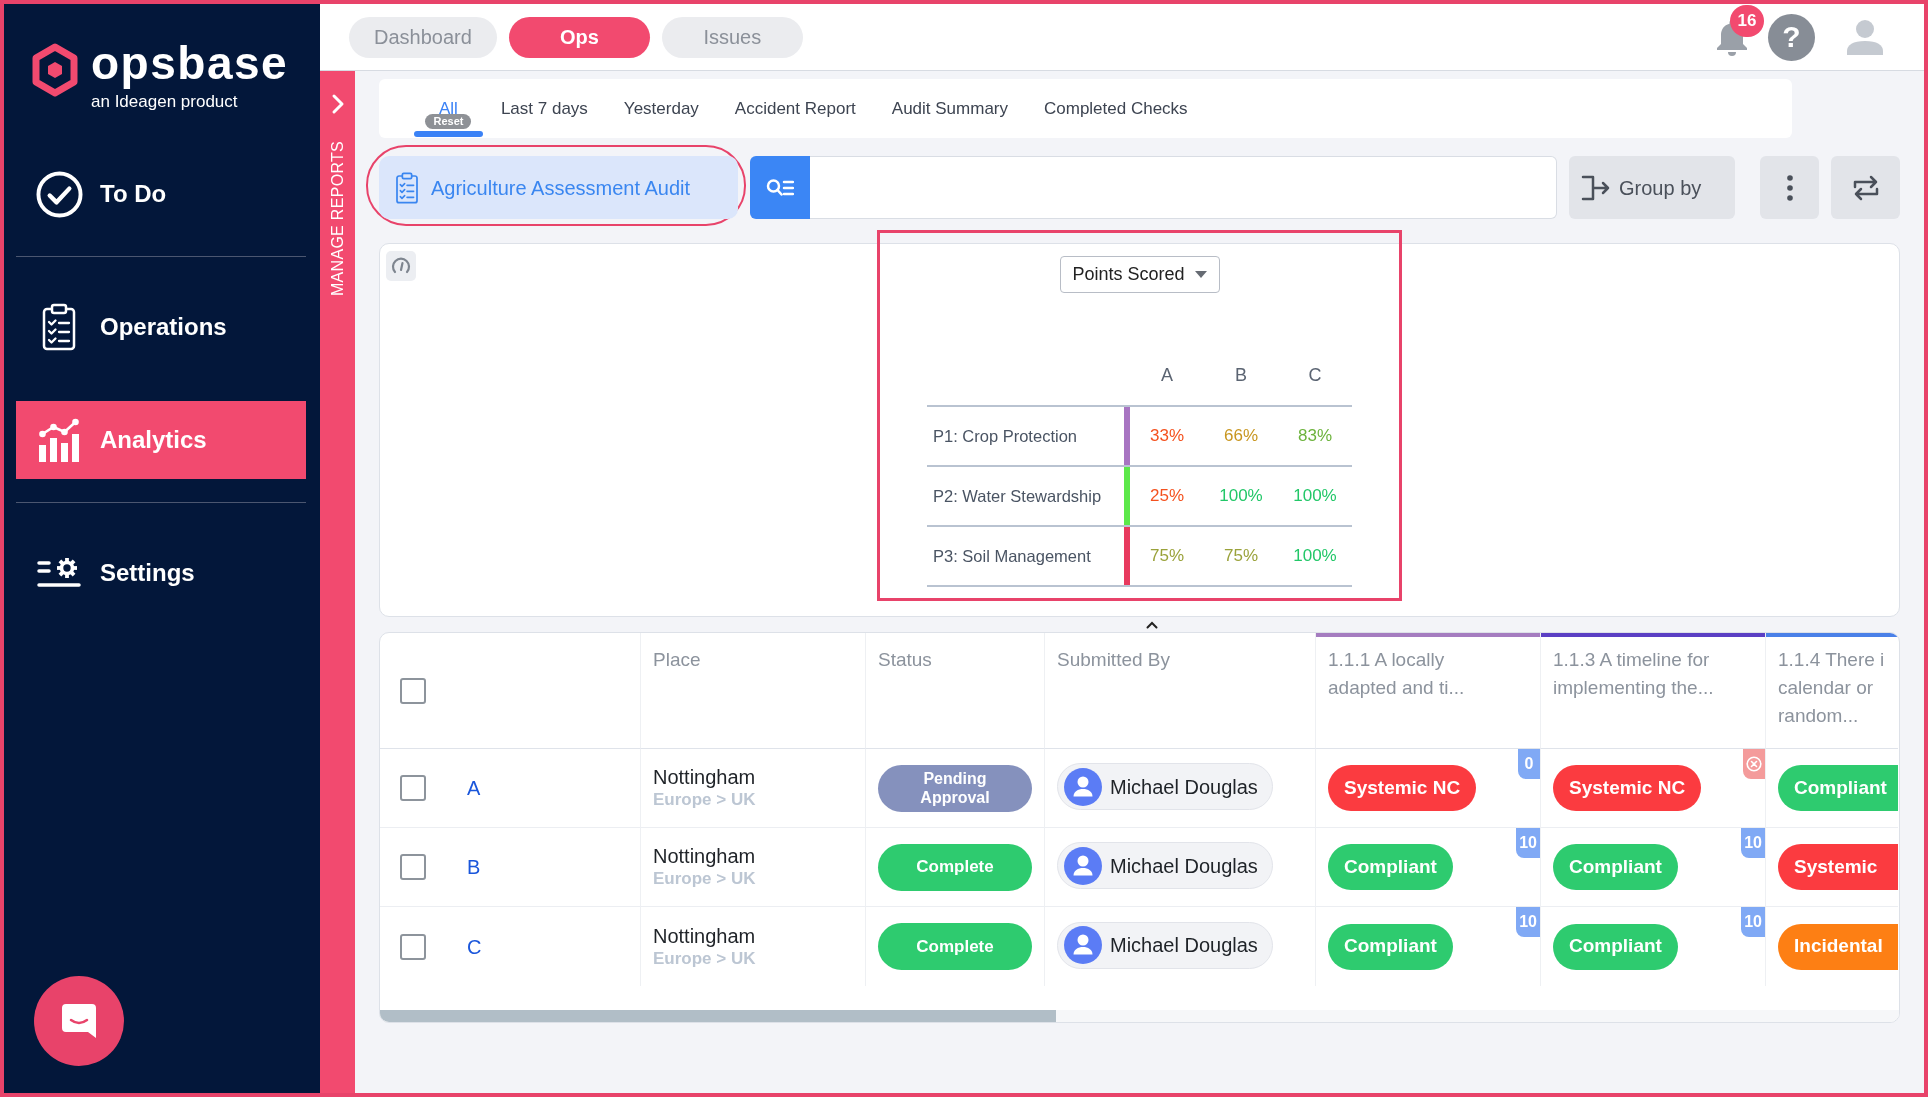 The height and width of the screenshot is (1097, 1928). Describe the element at coordinates (59, 194) in the screenshot. I see `check-circle-icon` at that location.